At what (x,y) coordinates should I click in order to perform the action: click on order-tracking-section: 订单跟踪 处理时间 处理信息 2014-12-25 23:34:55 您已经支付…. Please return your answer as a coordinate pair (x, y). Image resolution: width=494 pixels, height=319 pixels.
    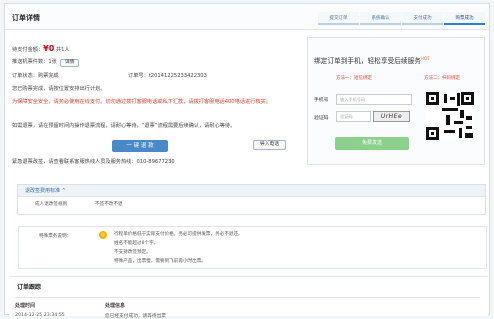
    Looking at the image, I should click on (248, 297).